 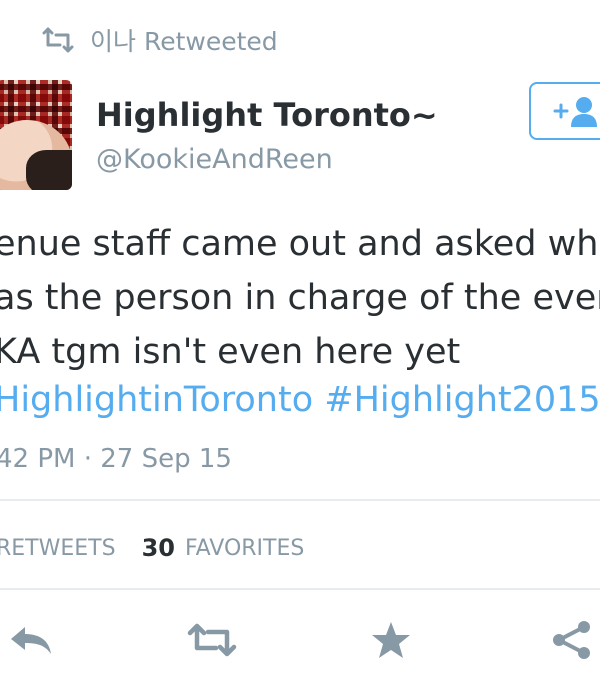 I want to click on tweet-text-line-1: enue staff came out and asked who, so click(x=300, y=244).